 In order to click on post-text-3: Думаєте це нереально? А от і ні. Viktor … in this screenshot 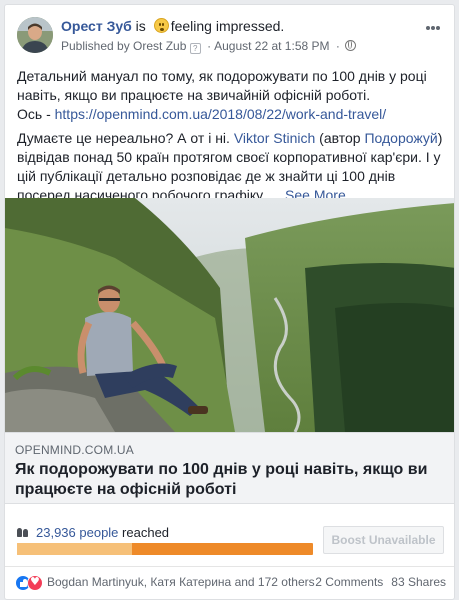, I will do `click(232, 167)`.